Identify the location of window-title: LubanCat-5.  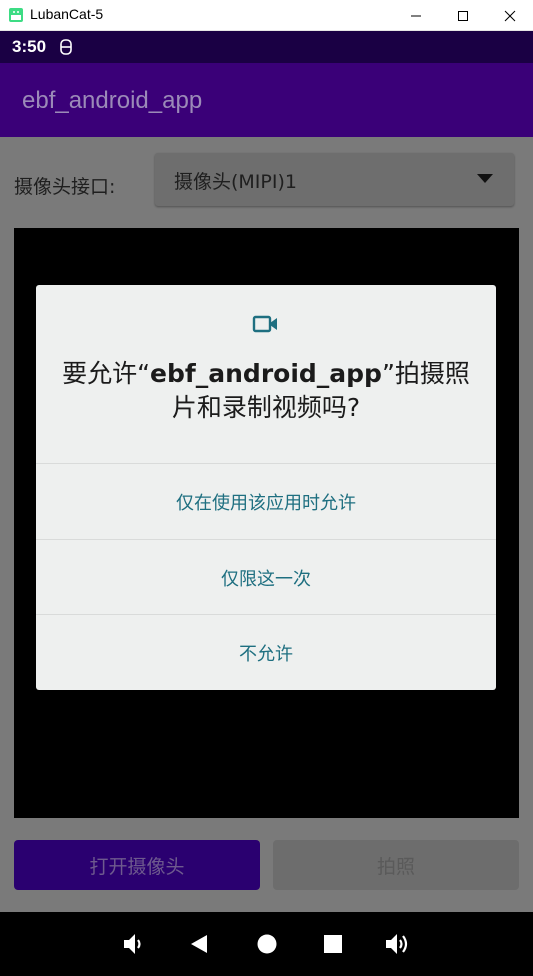
(67, 14).